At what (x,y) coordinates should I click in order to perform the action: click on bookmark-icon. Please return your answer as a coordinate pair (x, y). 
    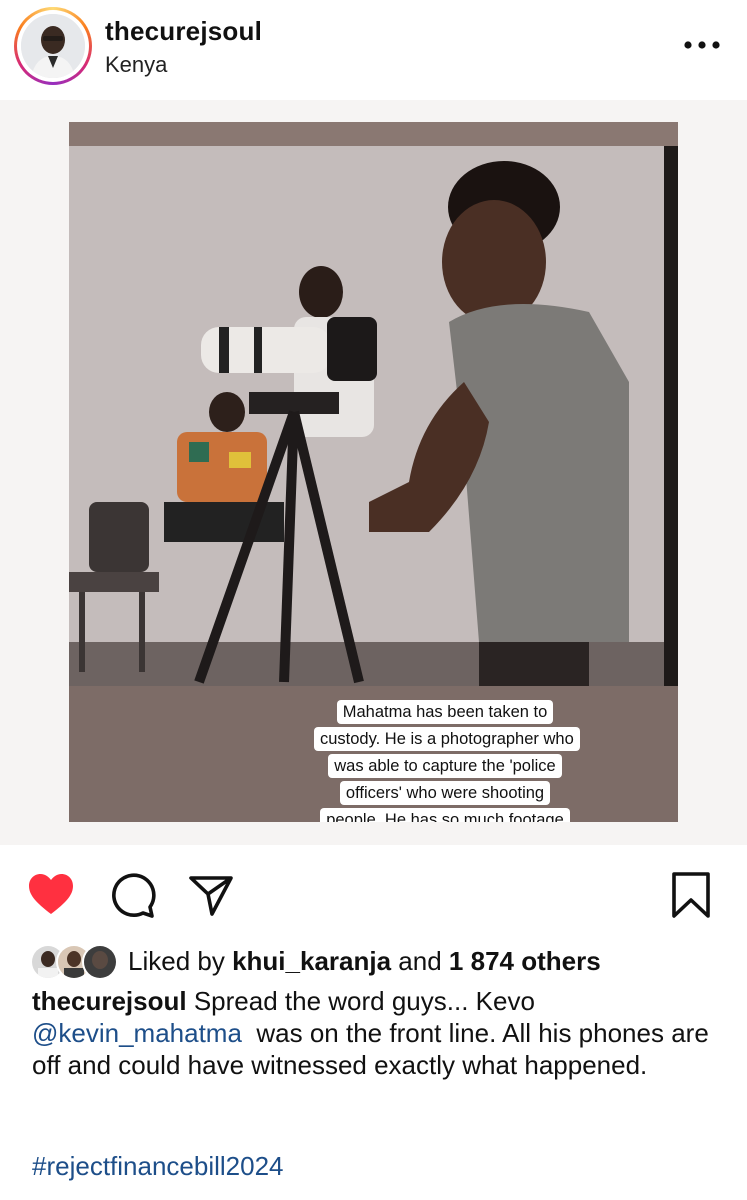
    Looking at the image, I should click on (691, 895).